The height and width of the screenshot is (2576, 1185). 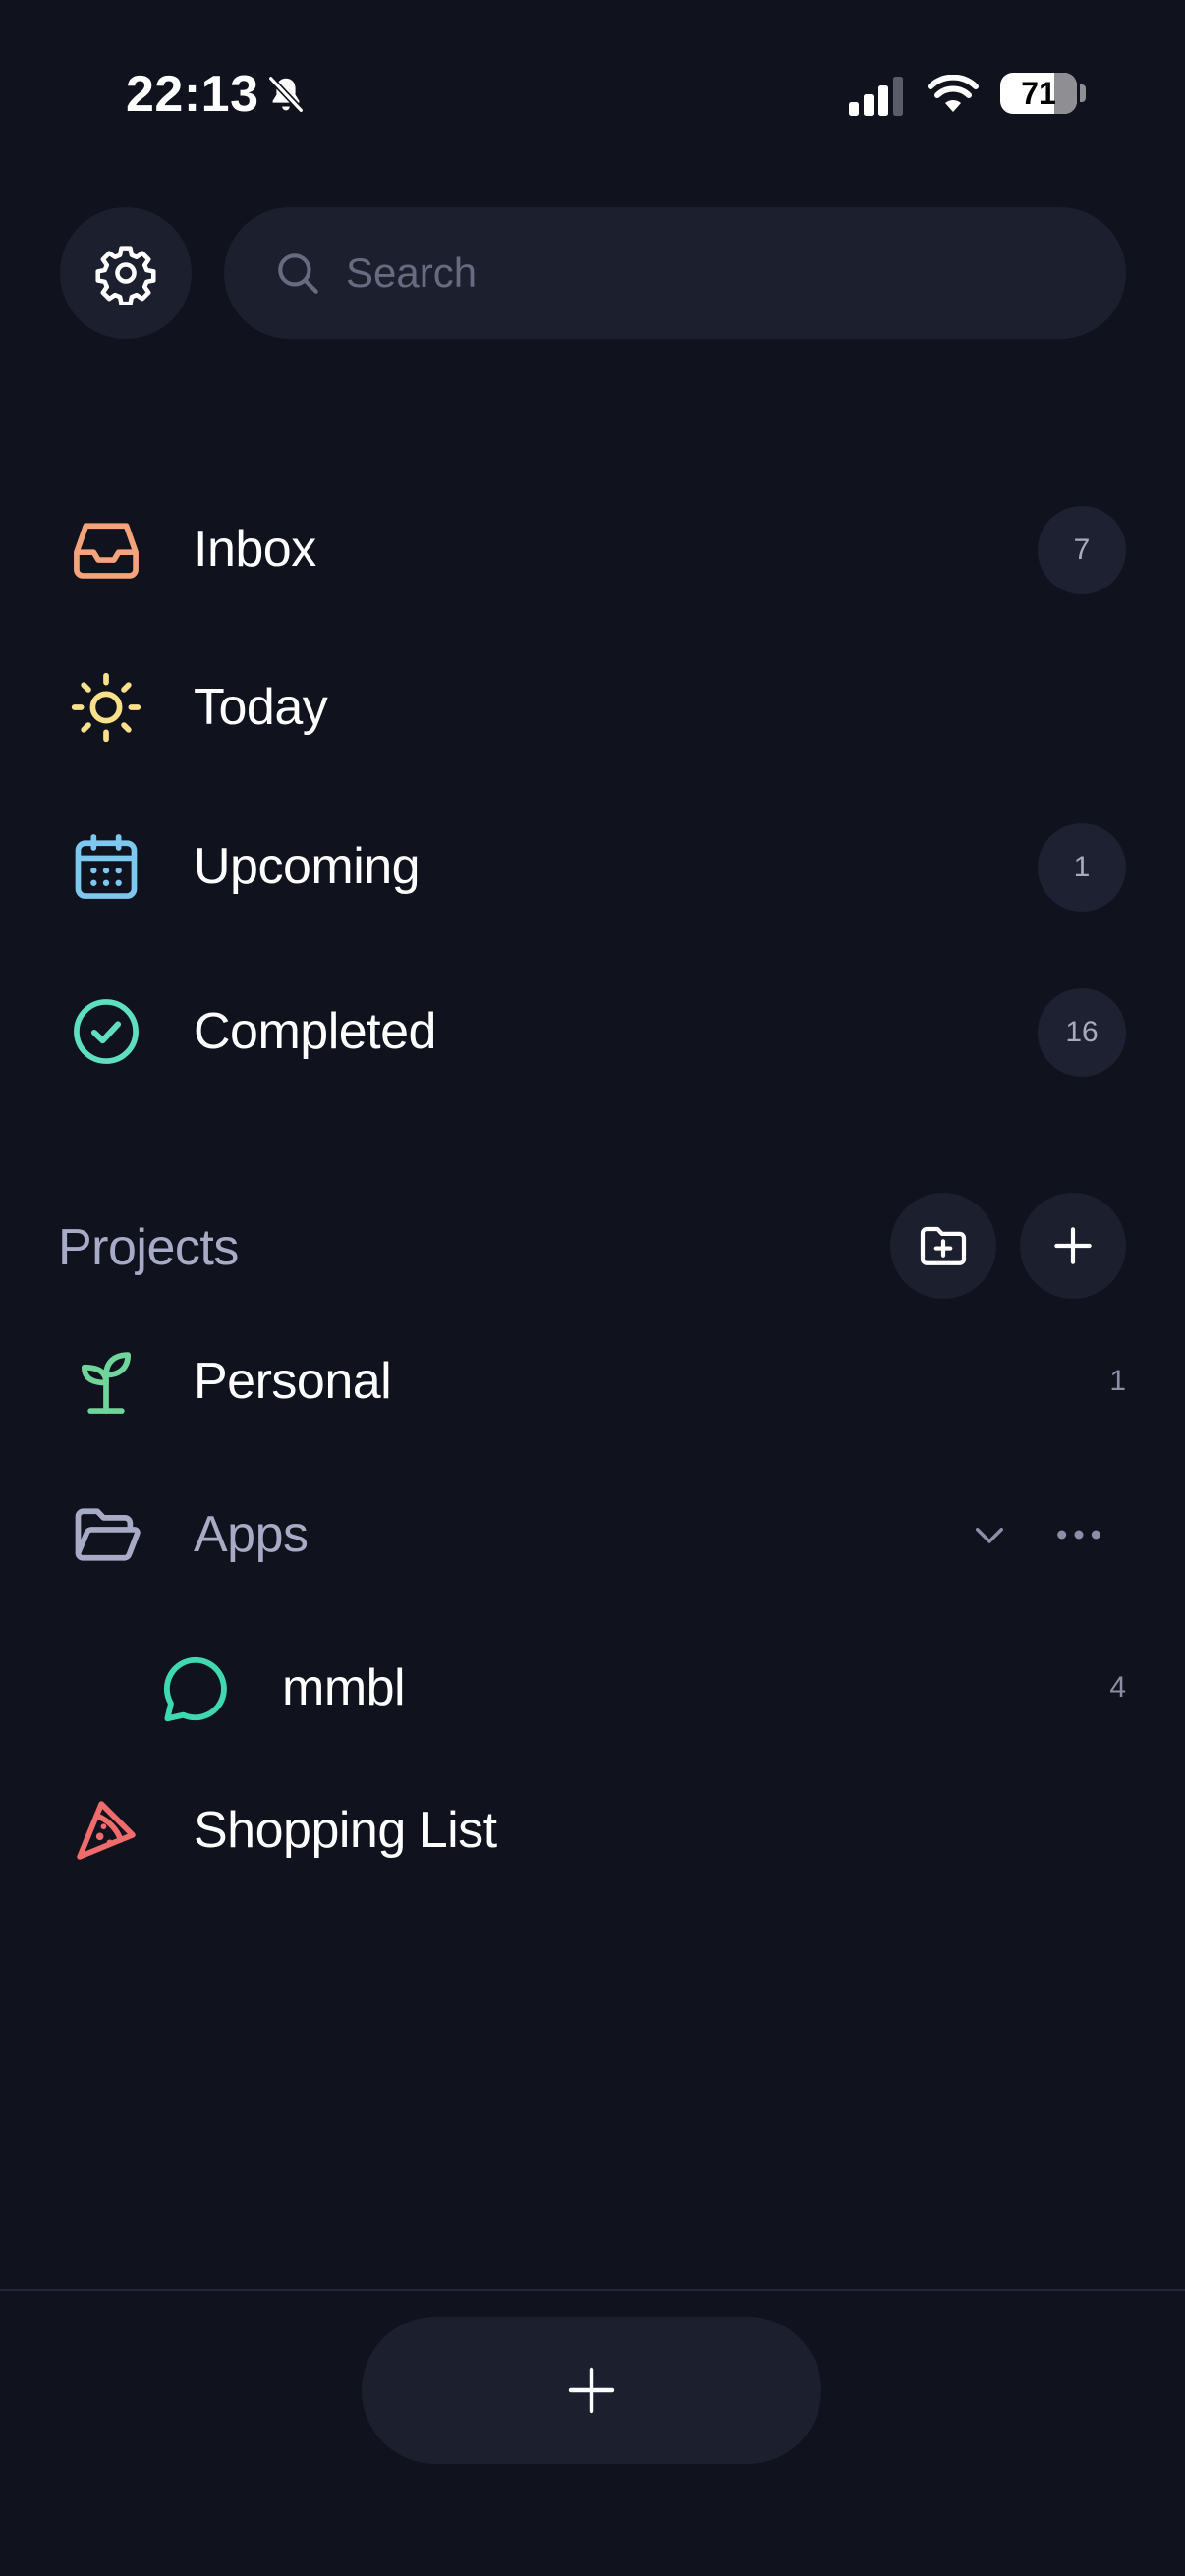 I want to click on projects-heading: Projects, so click(x=149, y=1247).